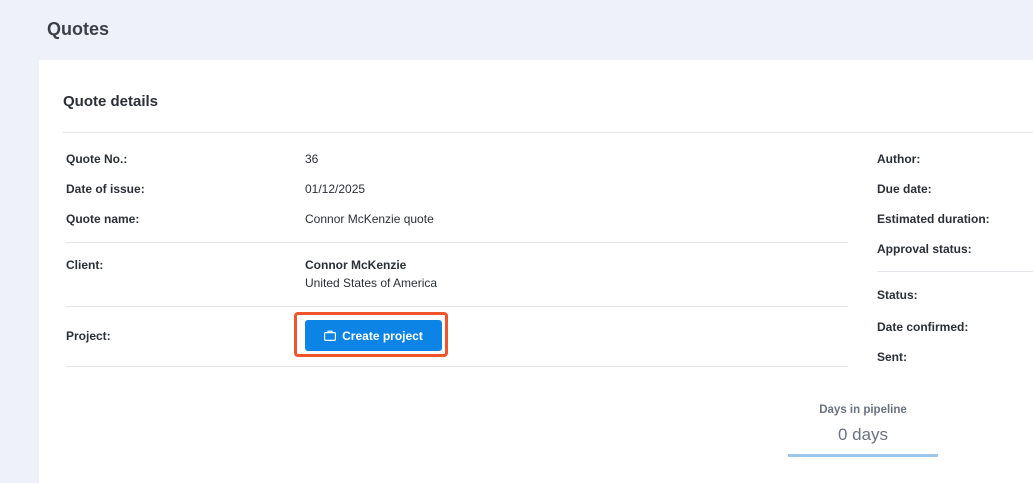  What do you see at coordinates (312, 159) in the screenshot?
I see `quote-no-value: 36` at bounding box center [312, 159].